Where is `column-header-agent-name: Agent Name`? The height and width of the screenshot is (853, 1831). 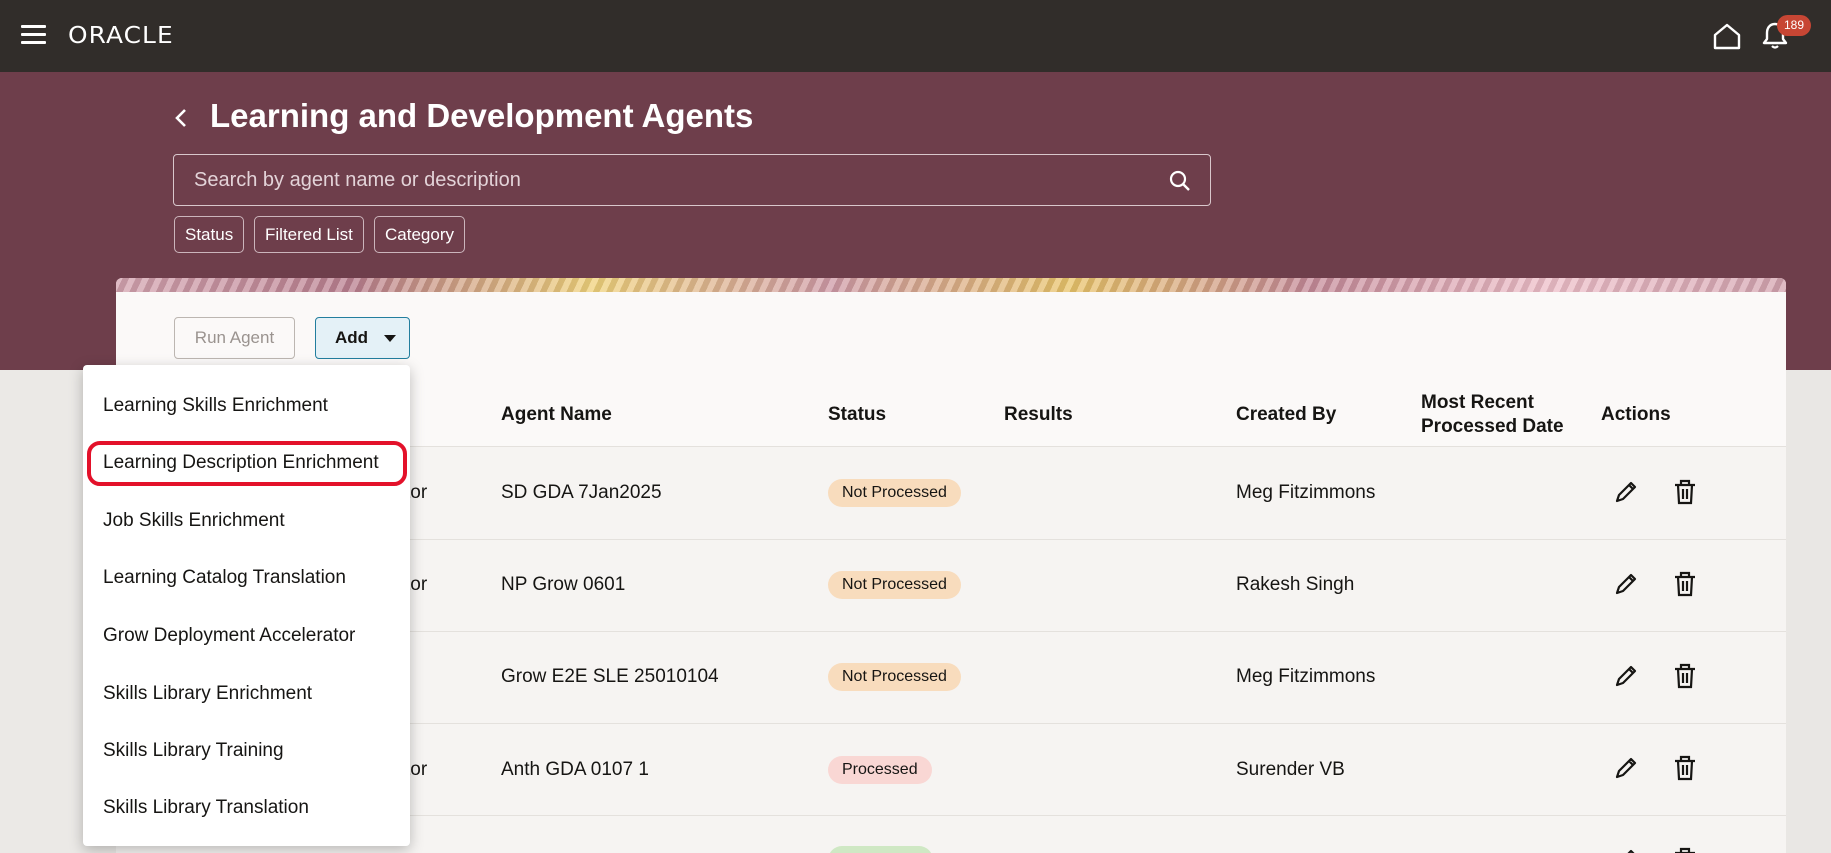 column-header-agent-name: Agent Name is located at coordinates (556, 414).